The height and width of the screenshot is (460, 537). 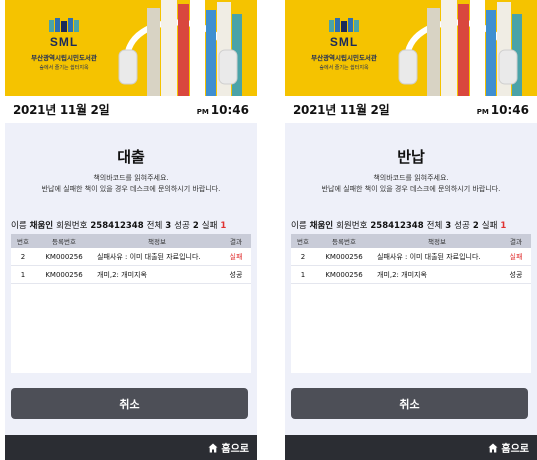 What do you see at coordinates (131, 157) in the screenshot?
I see `page-title: 대출` at bounding box center [131, 157].